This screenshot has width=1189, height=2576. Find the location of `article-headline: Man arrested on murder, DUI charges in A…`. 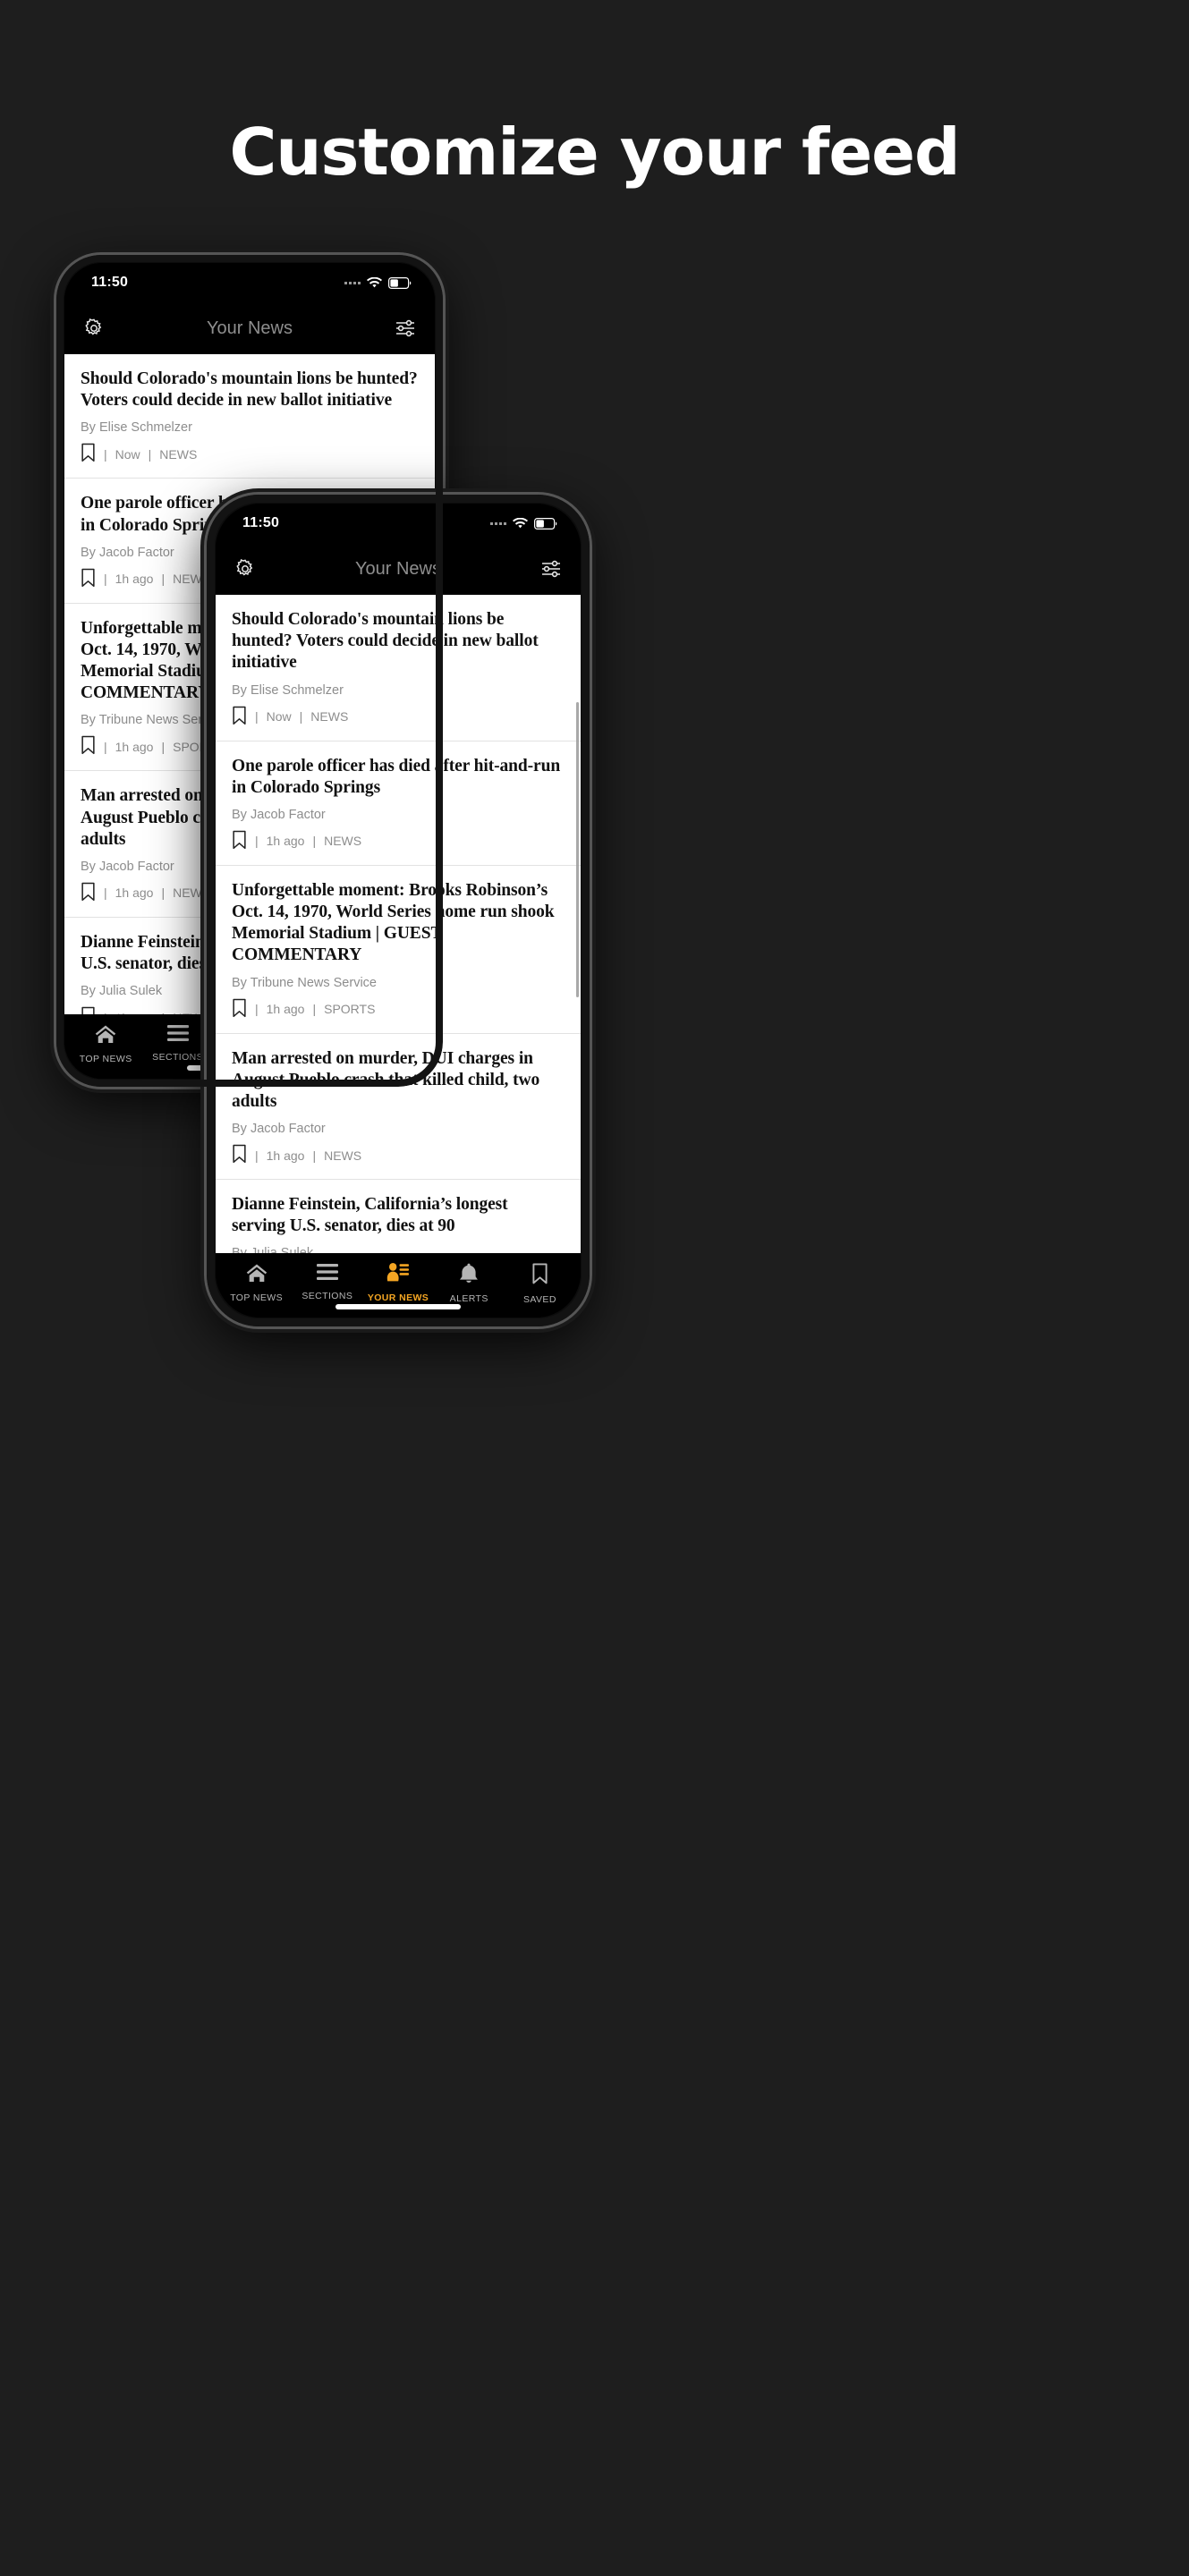

article-headline: Man arrested on murder, DUI charges in A… is located at coordinates (386, 1079).